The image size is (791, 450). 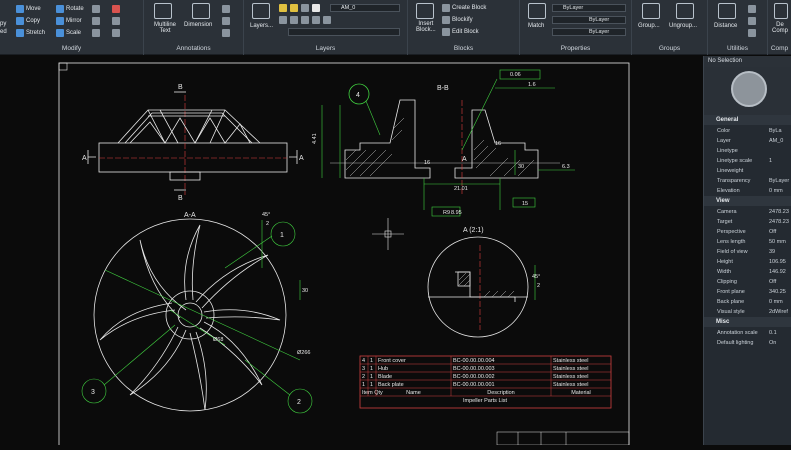 I want to click on prop-row: Perspective Off, so click(x=747, y=232).